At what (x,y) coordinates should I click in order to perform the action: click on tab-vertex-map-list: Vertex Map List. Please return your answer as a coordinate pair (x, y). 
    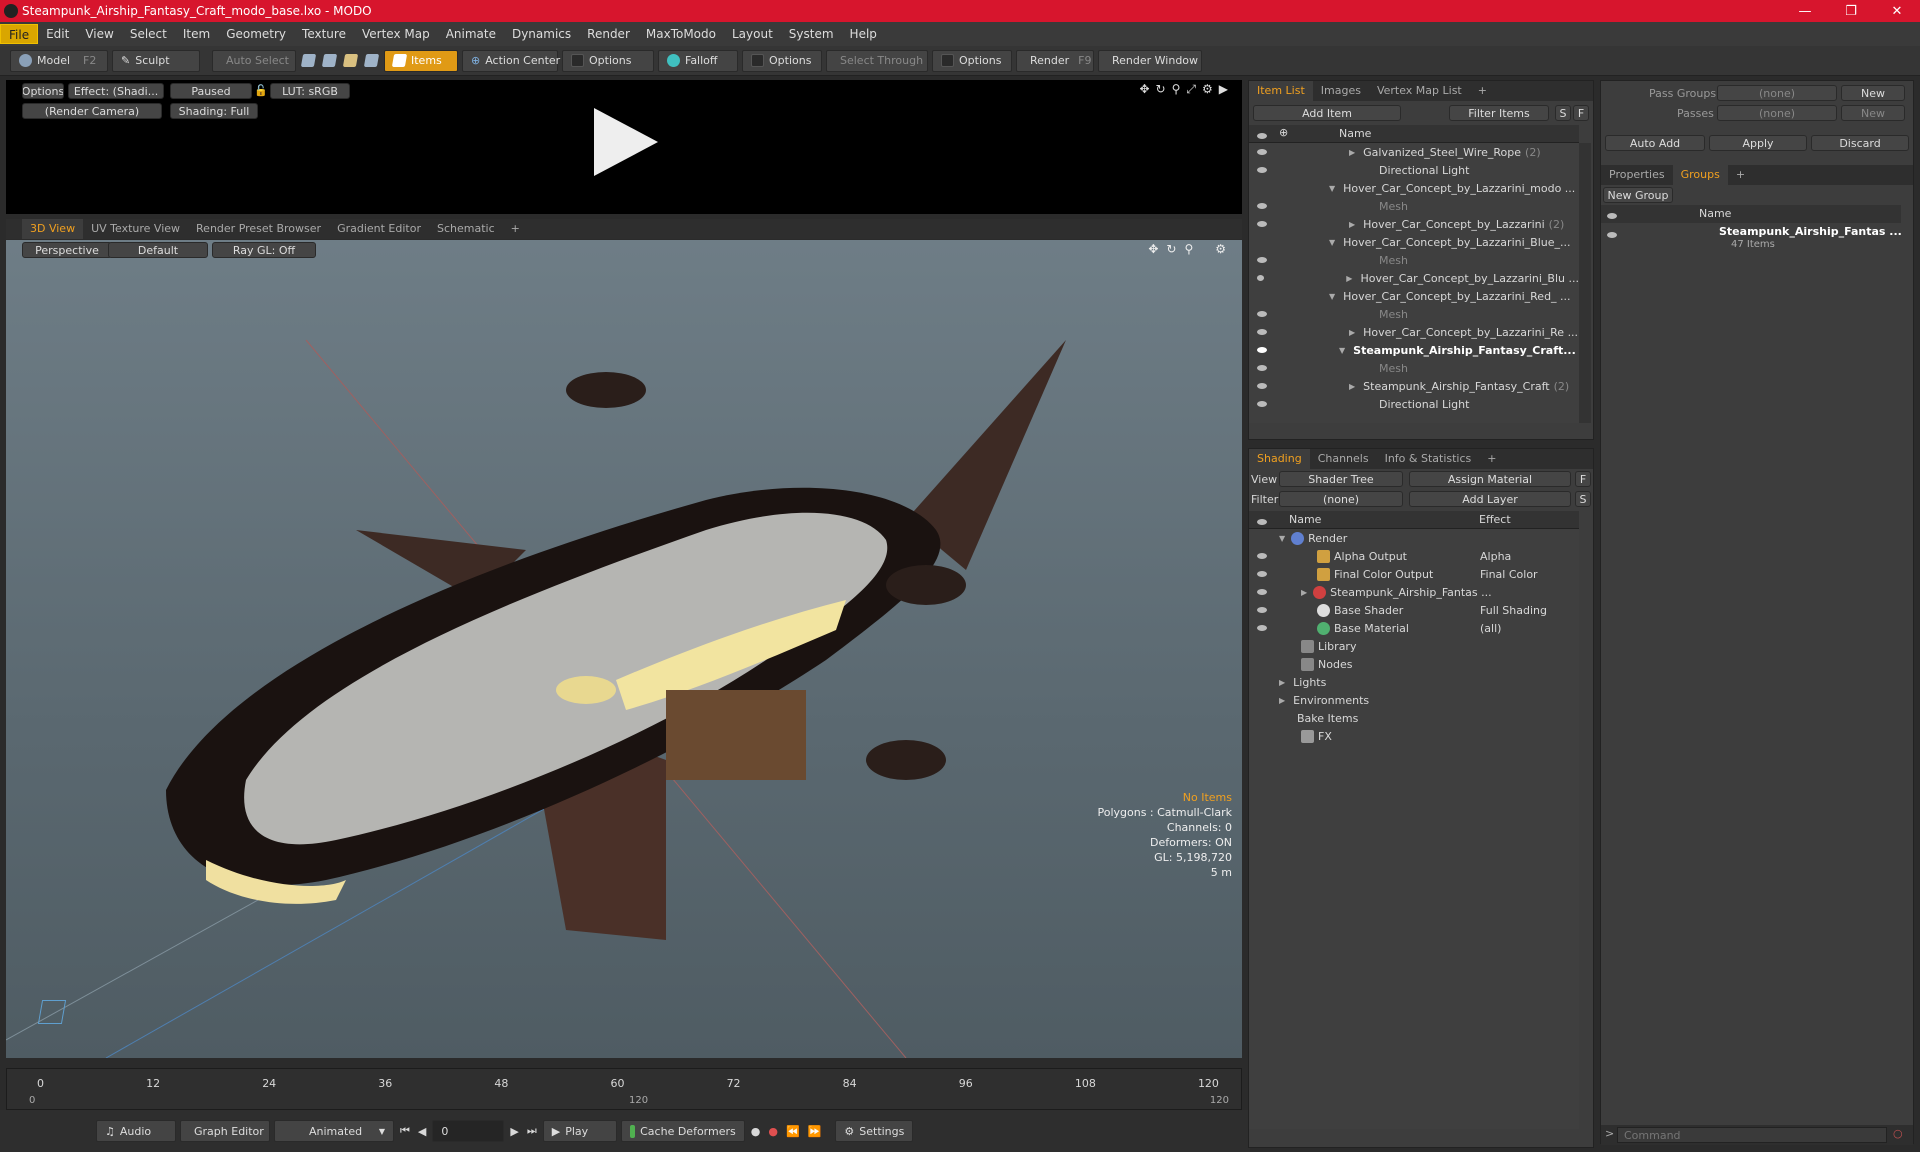
    Looking at the image, I should click on (1419, 91).